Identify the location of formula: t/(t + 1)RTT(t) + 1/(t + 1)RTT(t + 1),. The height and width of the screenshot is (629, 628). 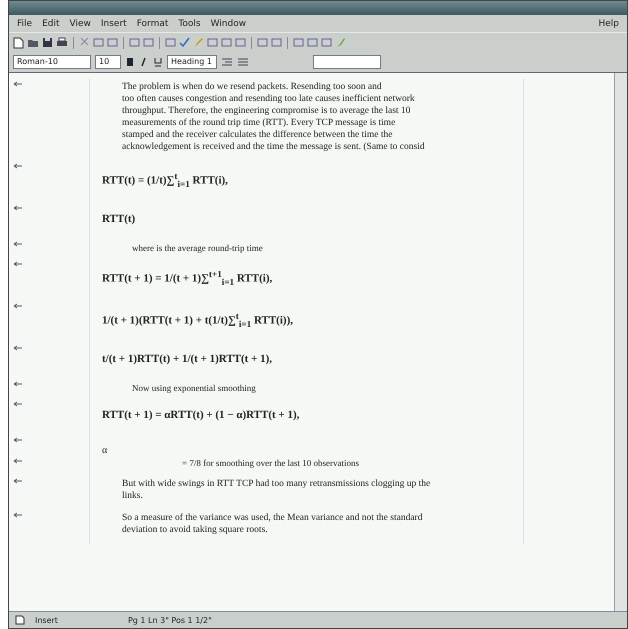
(188, 359).